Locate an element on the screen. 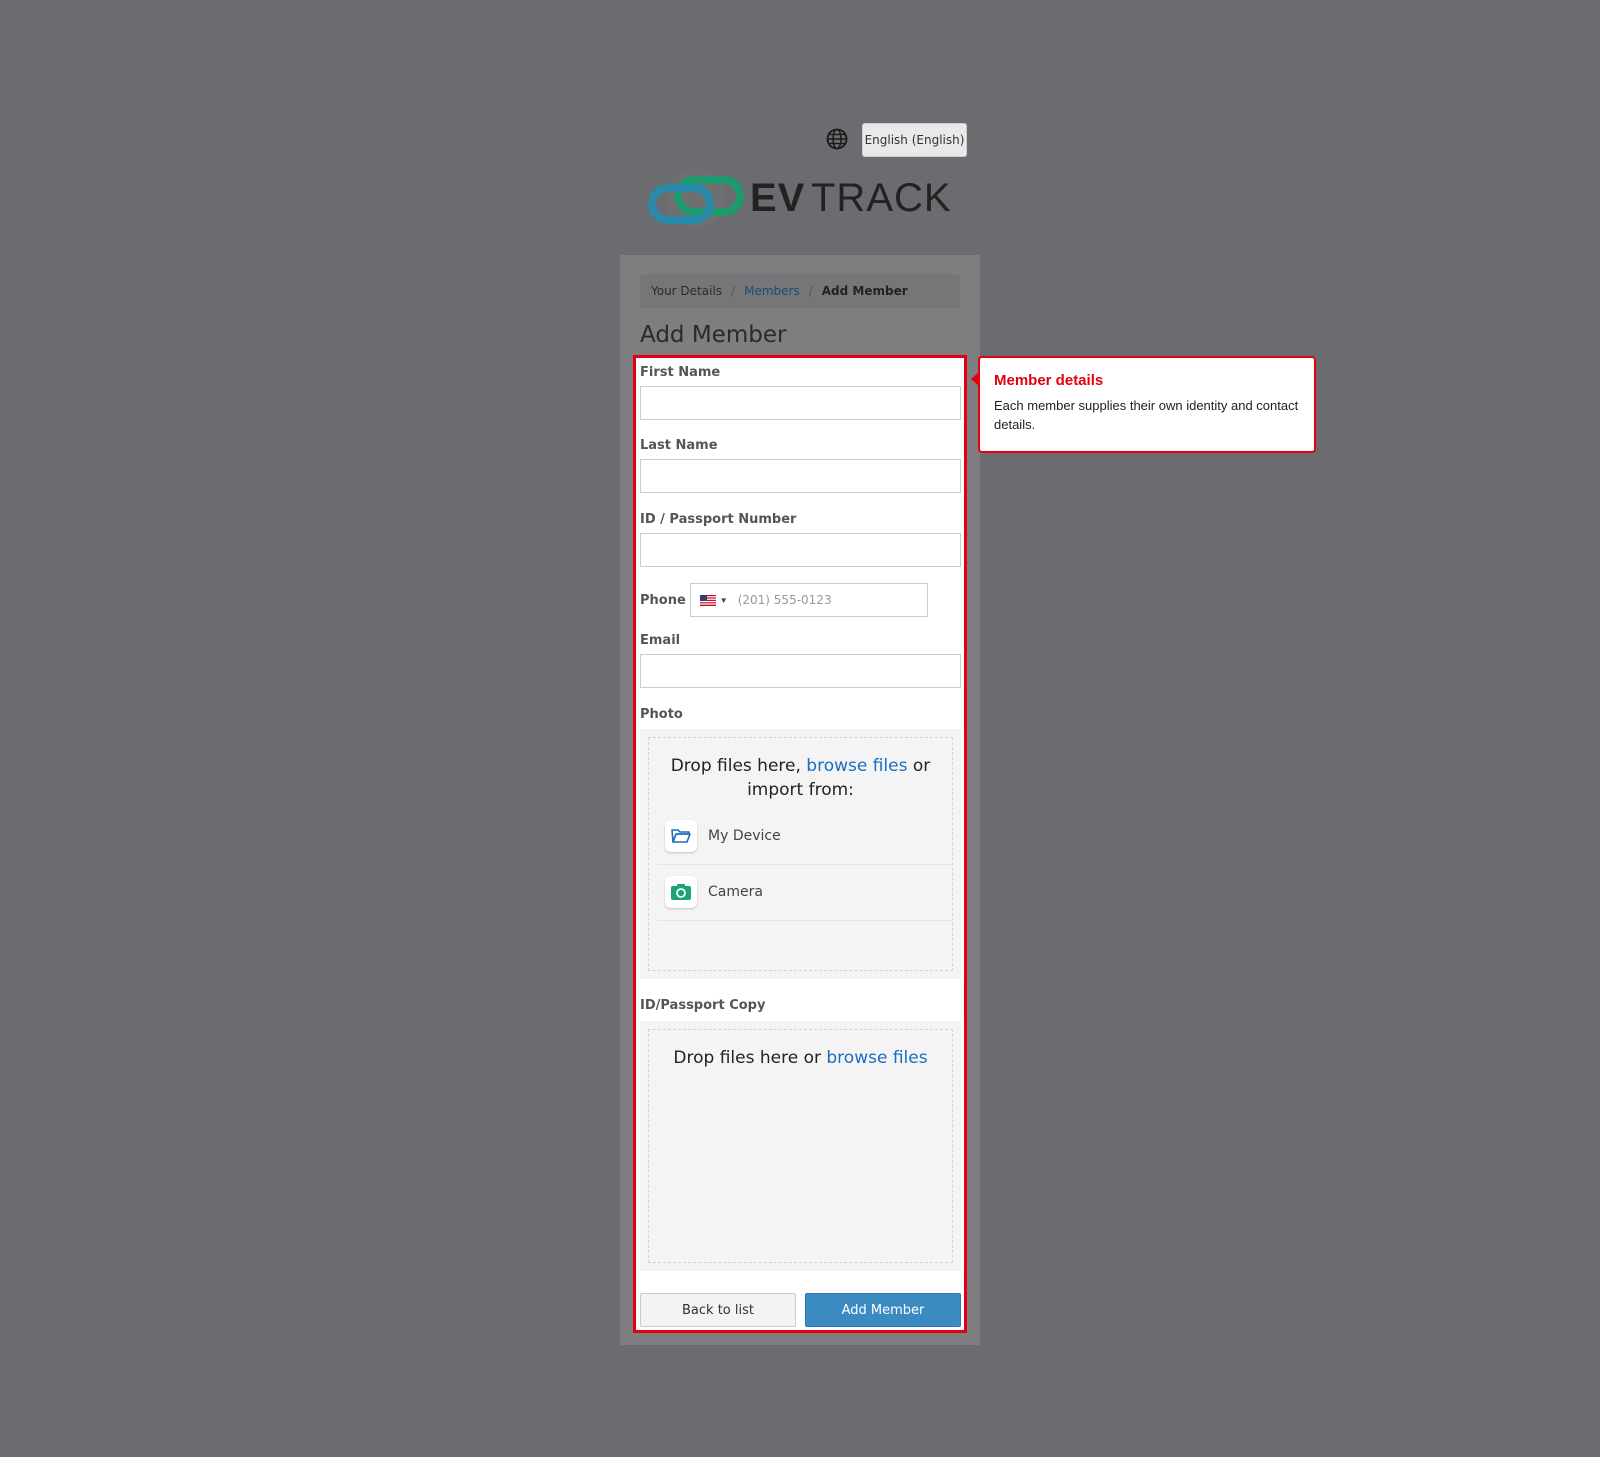 This screenshot has height=1457, width=1600. source-label: My Device is located at coordinates (744, 836).